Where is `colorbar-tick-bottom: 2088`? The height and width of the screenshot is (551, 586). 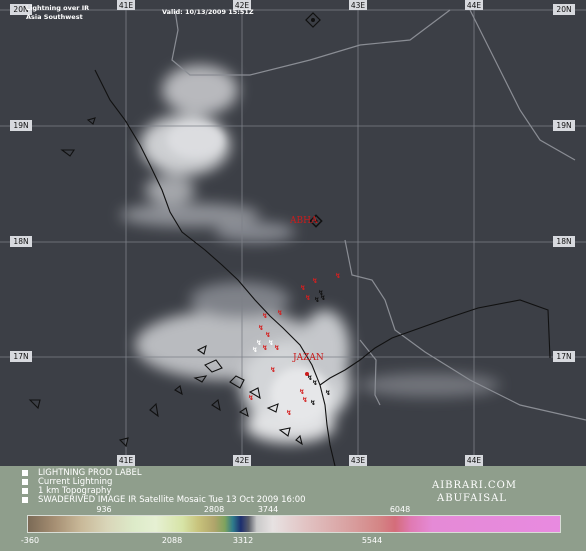 colorbar-tick-bottom: 2088 is located at coordinates (172, 540).